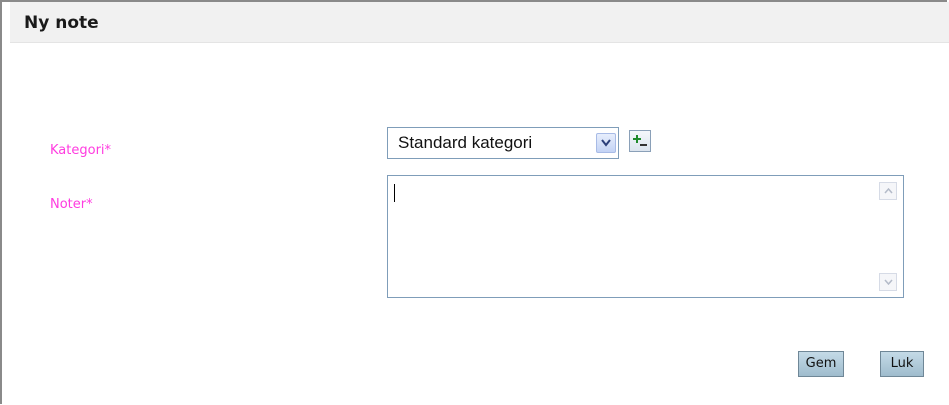 The height and width of the screenshot is (405, 949). What do you see at coordinates (71, 204) in the screenshot?
I see `notes-label: Noter*` at bounding box center [71, 204].